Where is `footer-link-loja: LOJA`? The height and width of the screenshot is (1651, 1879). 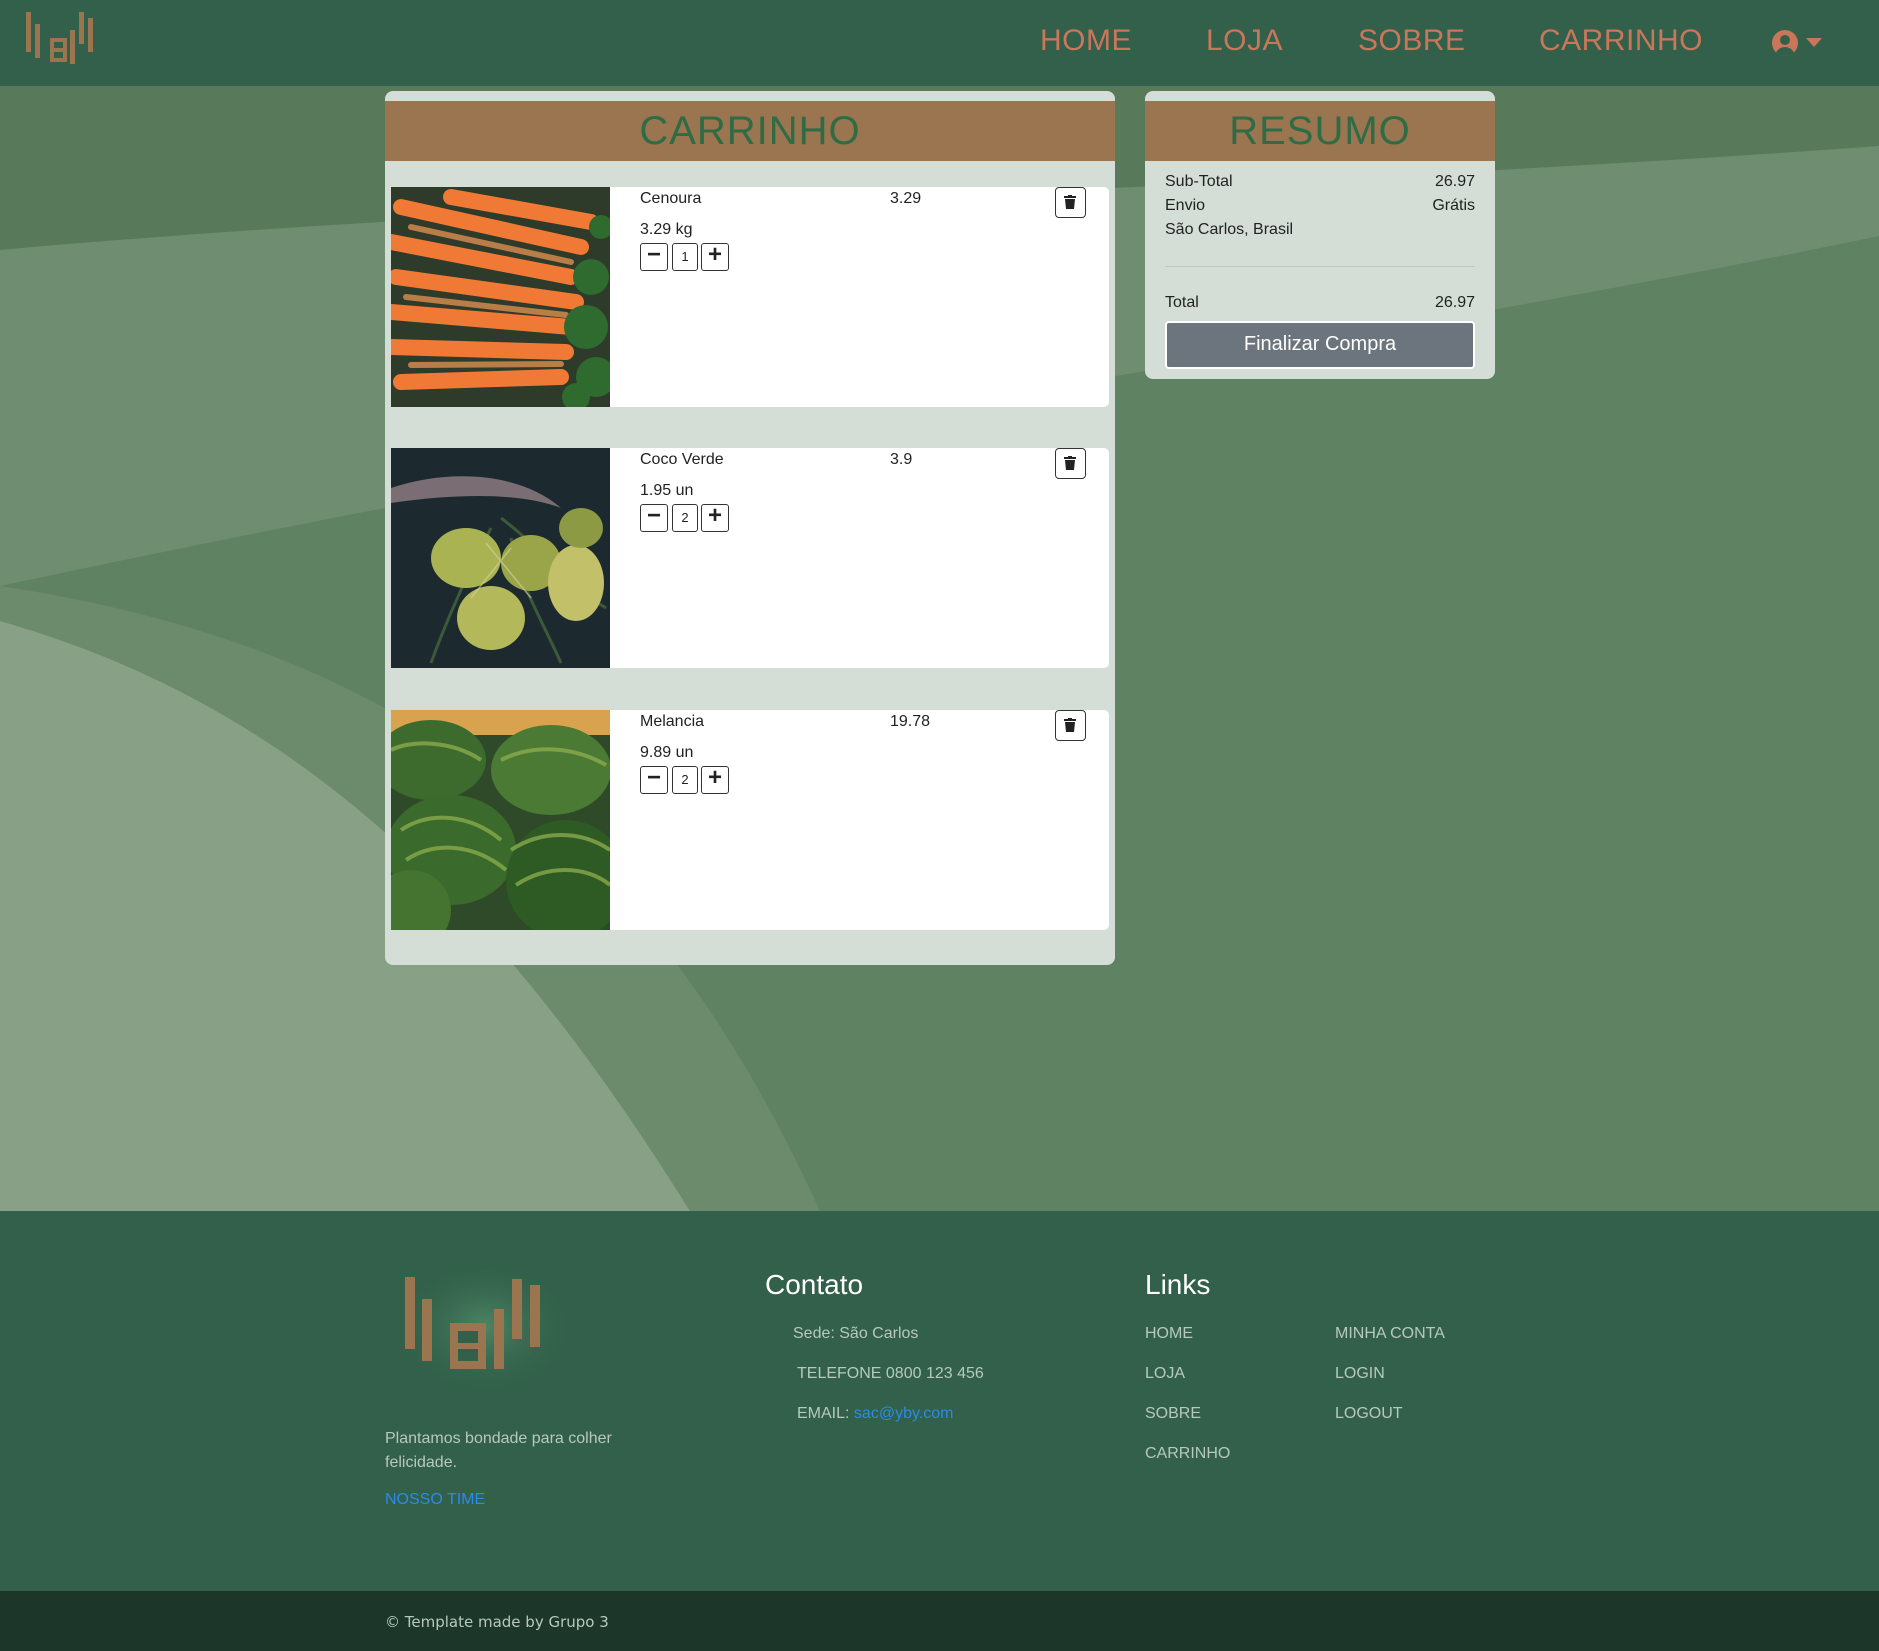
footer-link-loja: LOJA is located at coordinates (1165, 1374).